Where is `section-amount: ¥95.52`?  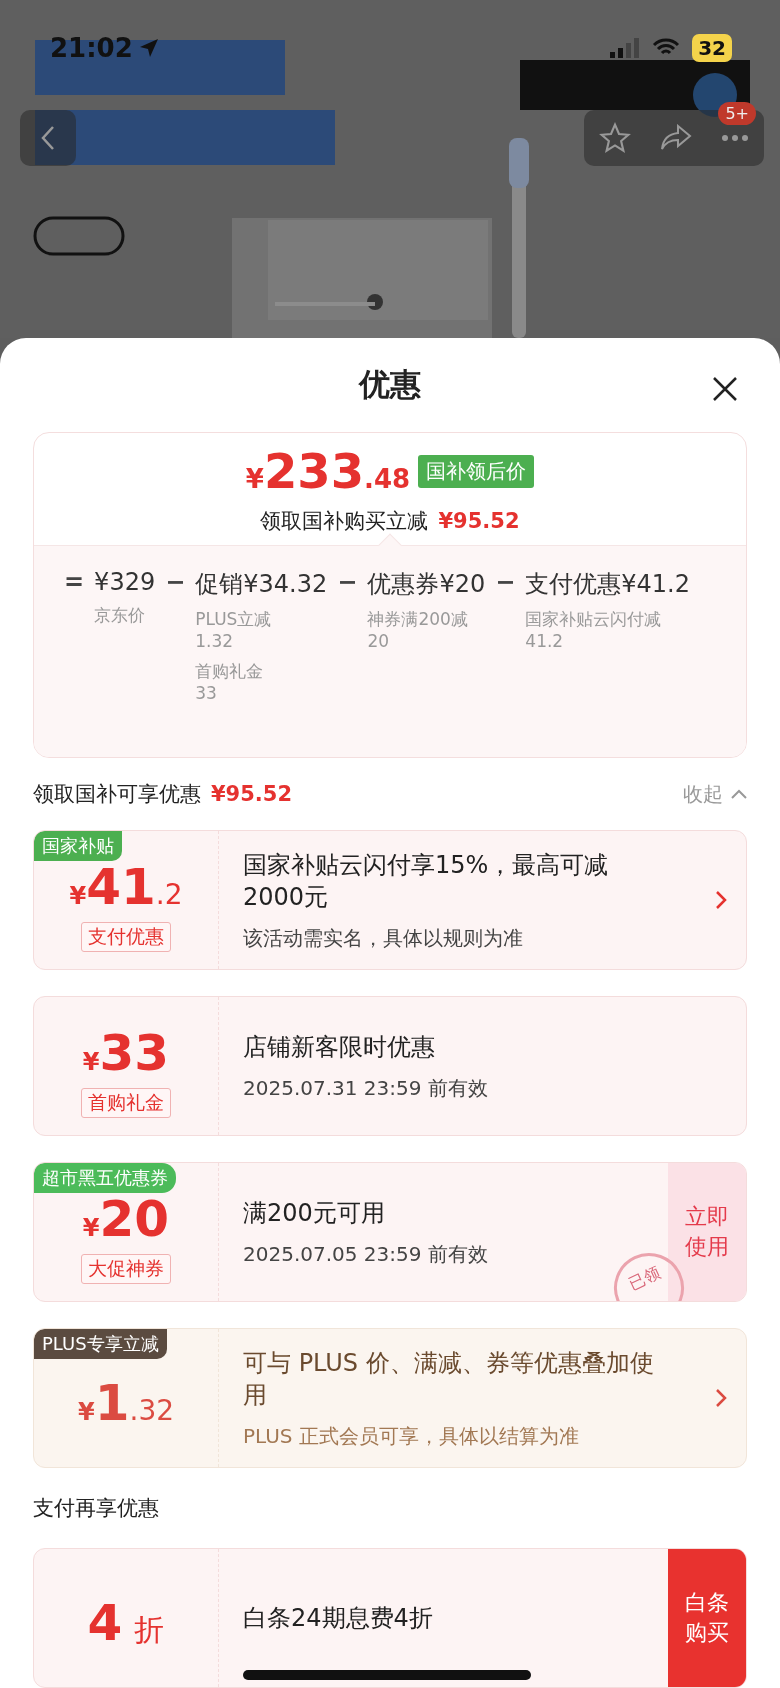 section-amount: ¥95.52 is located at coordinates (252, 794).